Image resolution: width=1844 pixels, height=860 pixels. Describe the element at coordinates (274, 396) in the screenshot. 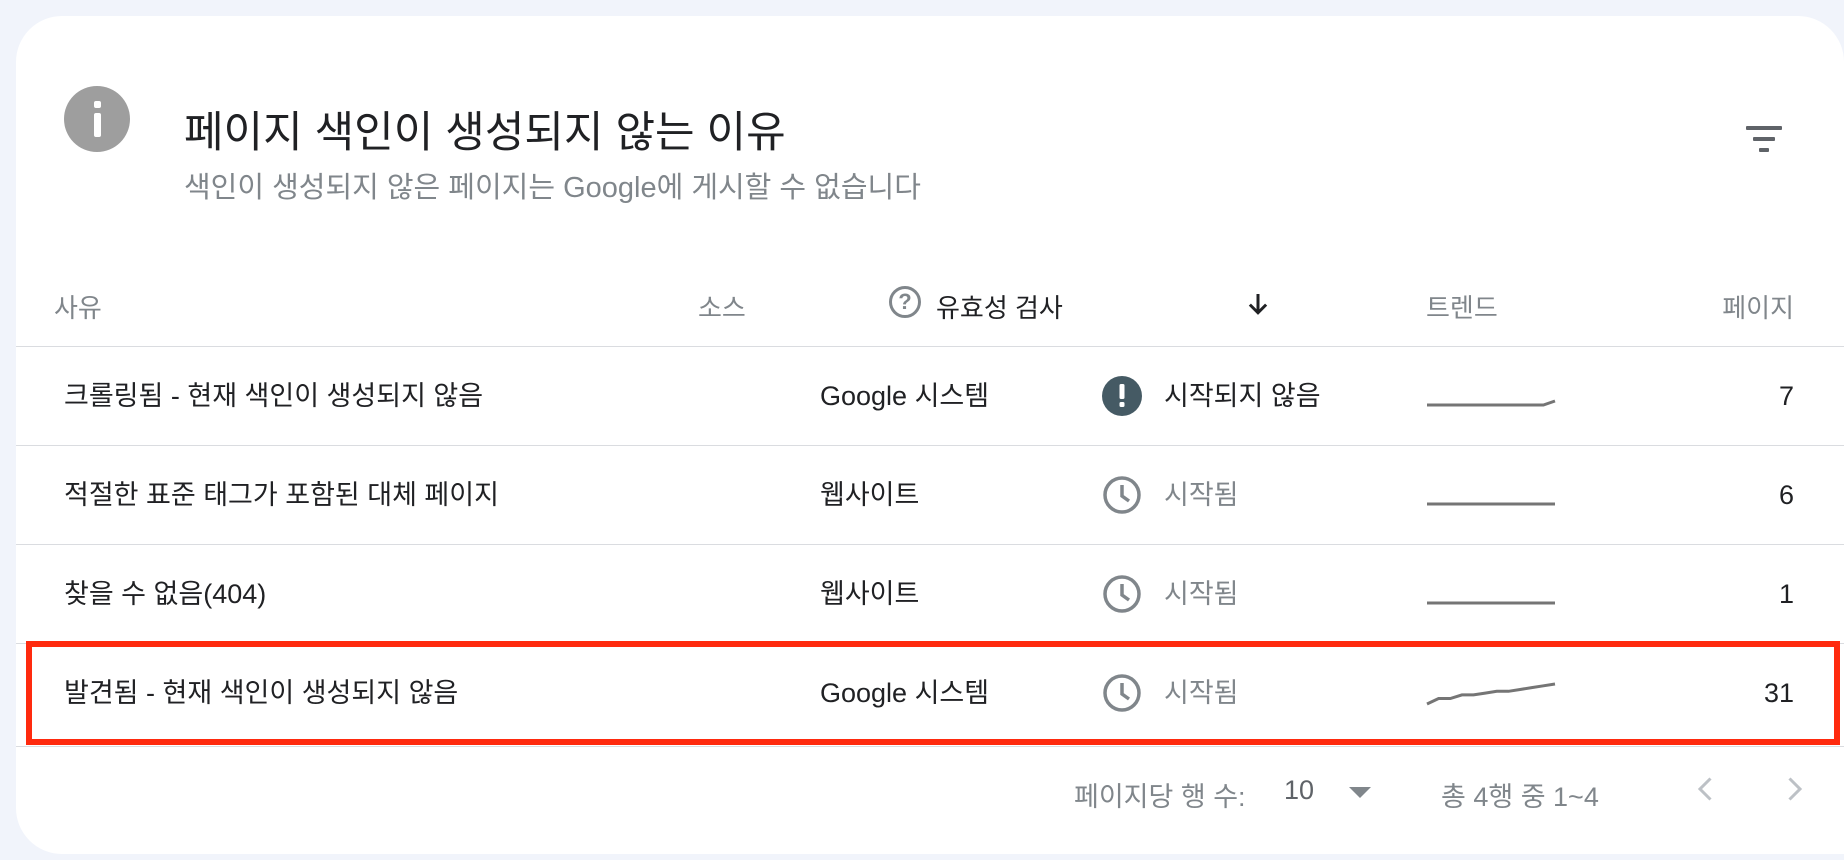

I see `row-reason: 크롤링됨 - 현재 색인이 생성되지 않음` at that location.